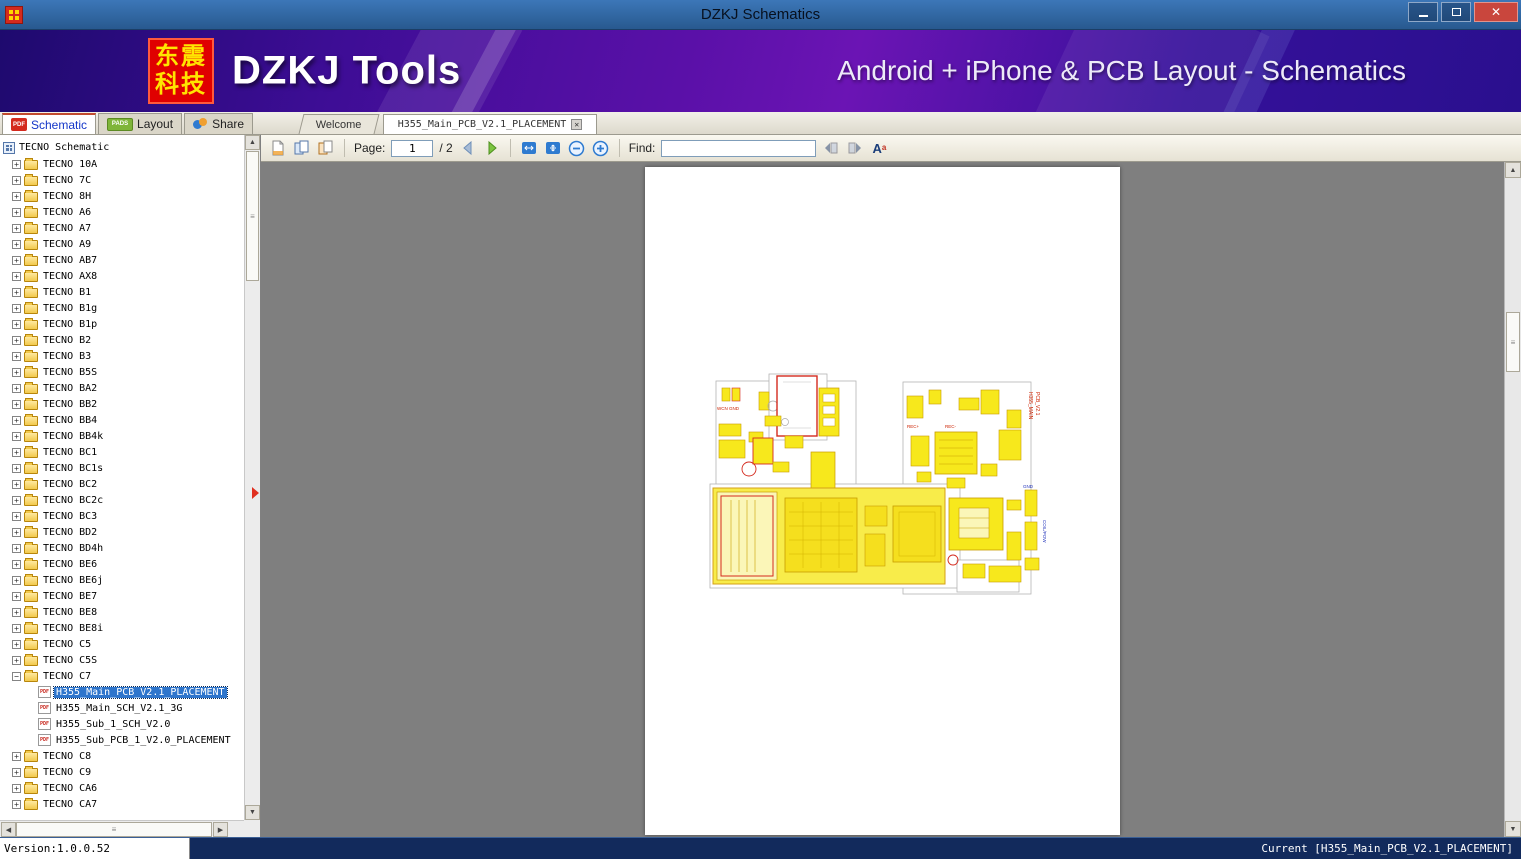 This screenshot has width=1521, height=859. I want to click on tree-folder-row: + TECNO BC1, so click(49, 452).